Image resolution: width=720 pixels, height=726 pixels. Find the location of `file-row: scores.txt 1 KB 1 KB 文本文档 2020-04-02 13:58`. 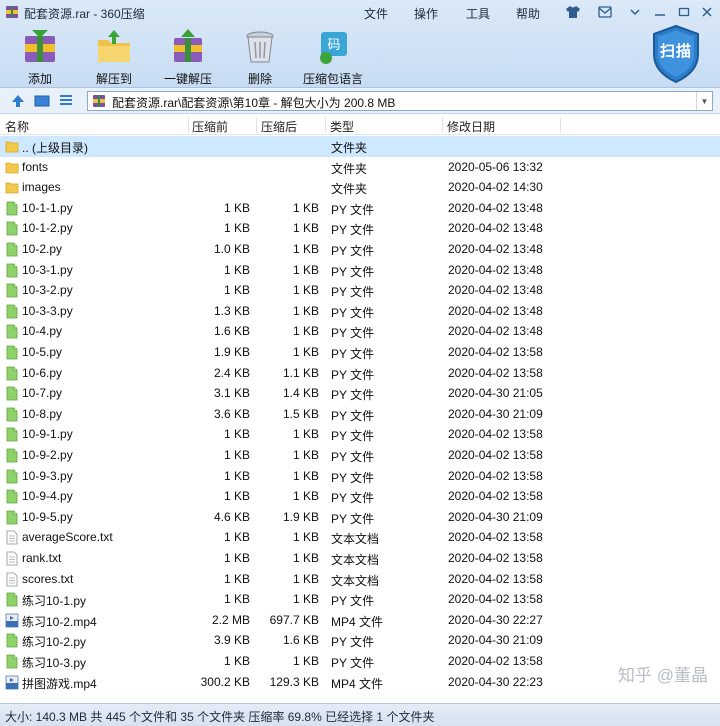

file-row: scores.txt 1 KB 1 KB 文本文档 2020-04-02 13:58 is located at coordinates (360, 579).